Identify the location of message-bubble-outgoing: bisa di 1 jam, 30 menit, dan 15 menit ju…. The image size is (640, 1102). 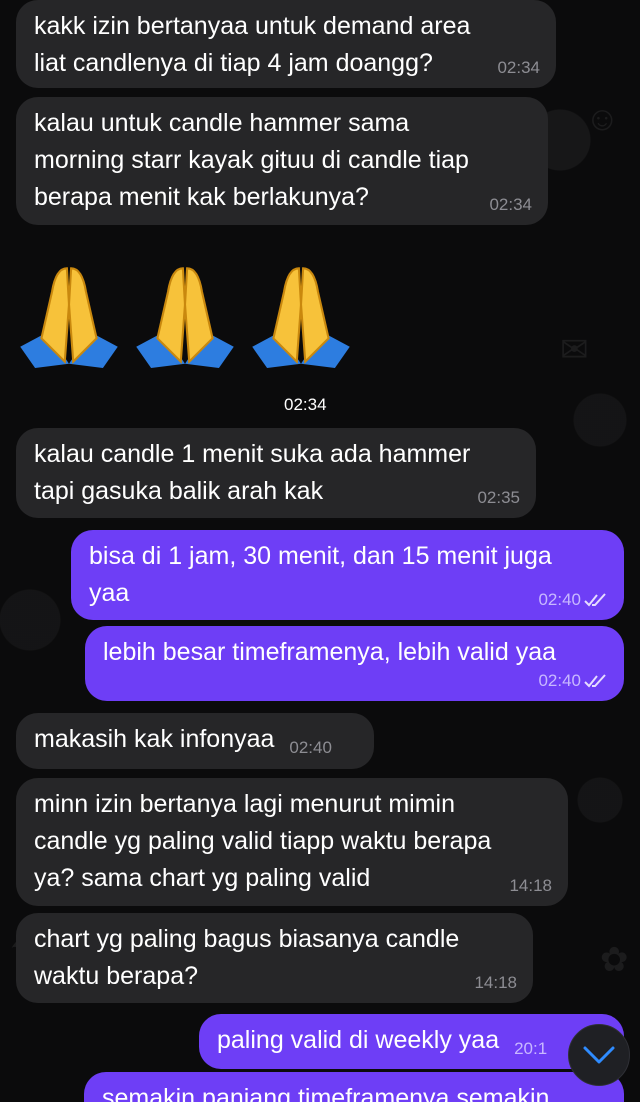
(347, 575).